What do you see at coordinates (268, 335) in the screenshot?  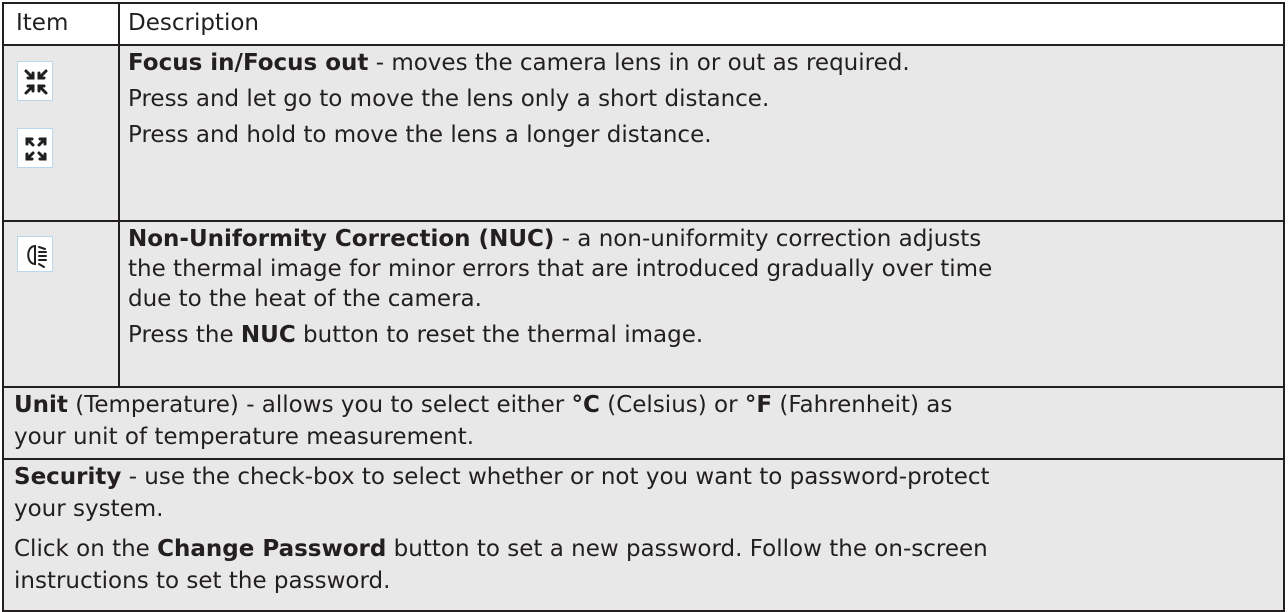 I see `nuc-button-ref: NUC` at bounding box center [268, 335].